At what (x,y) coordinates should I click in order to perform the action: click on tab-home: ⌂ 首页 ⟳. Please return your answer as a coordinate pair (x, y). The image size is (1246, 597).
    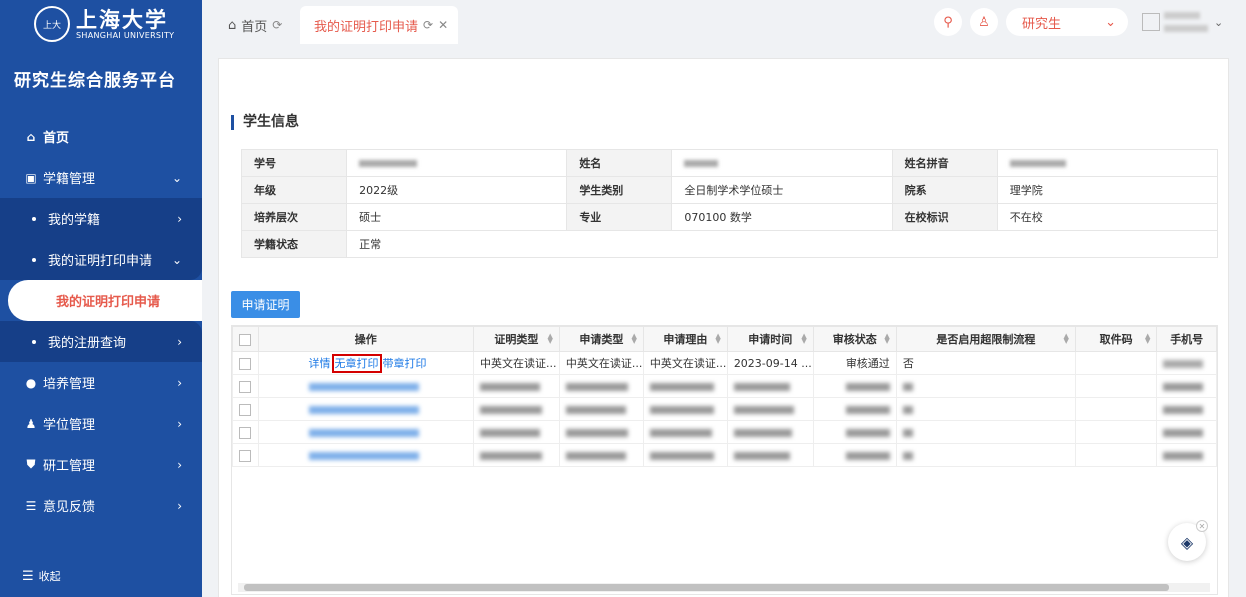
    Looking at the image, I should click on (255, 25).